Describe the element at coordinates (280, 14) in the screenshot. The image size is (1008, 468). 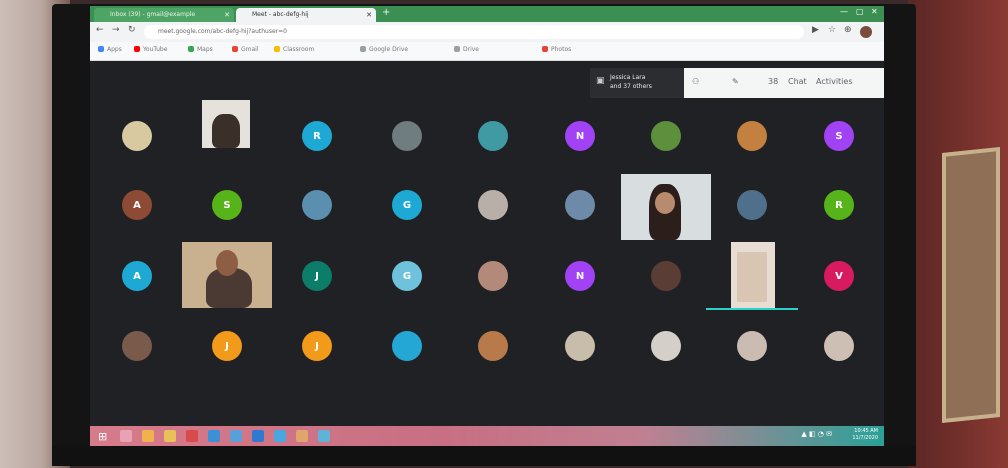
I see `tab-label: Meet - abc-defg-hij` at that location.